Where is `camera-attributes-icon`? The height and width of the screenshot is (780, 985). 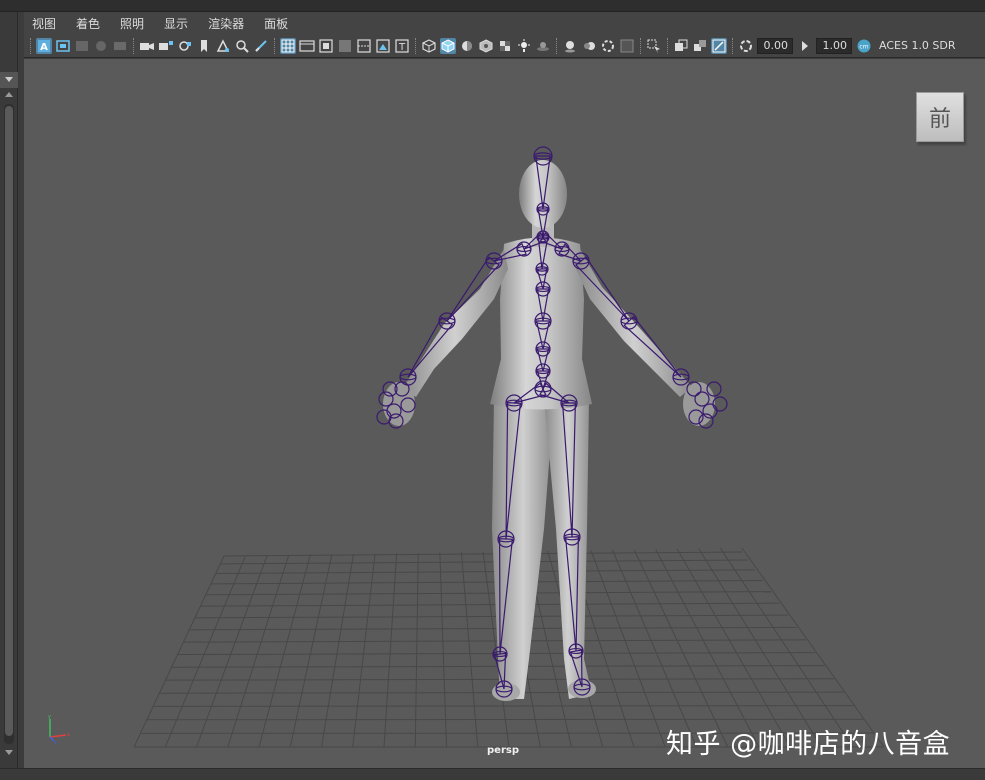
camera-attributes-icon is located at coordinates (63, 46).